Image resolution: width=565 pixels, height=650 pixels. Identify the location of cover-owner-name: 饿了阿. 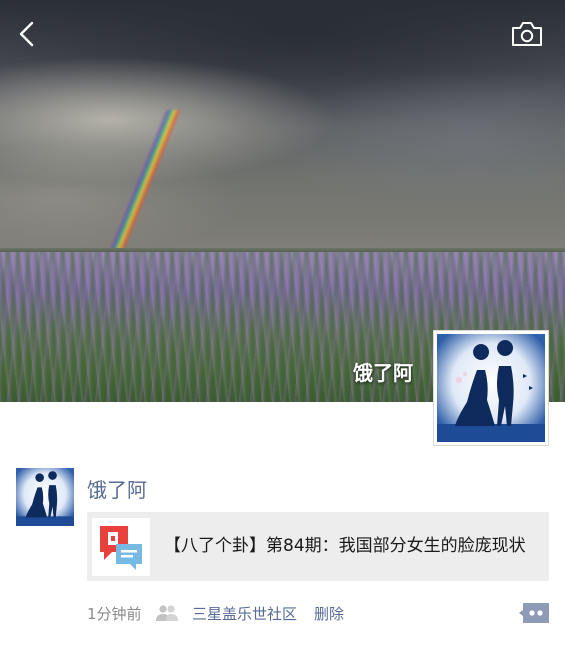
(383, 373).